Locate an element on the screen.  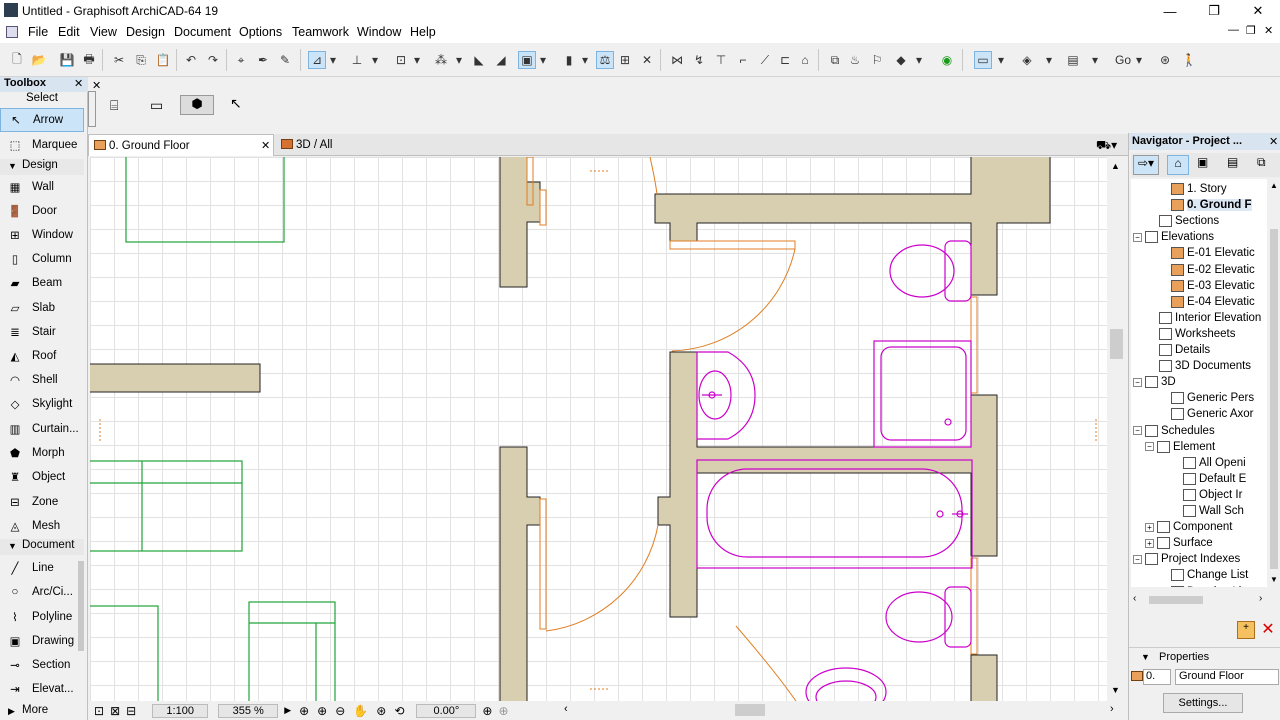
rotate-view-icon: ⟲ is located at coordinates (399, 711).